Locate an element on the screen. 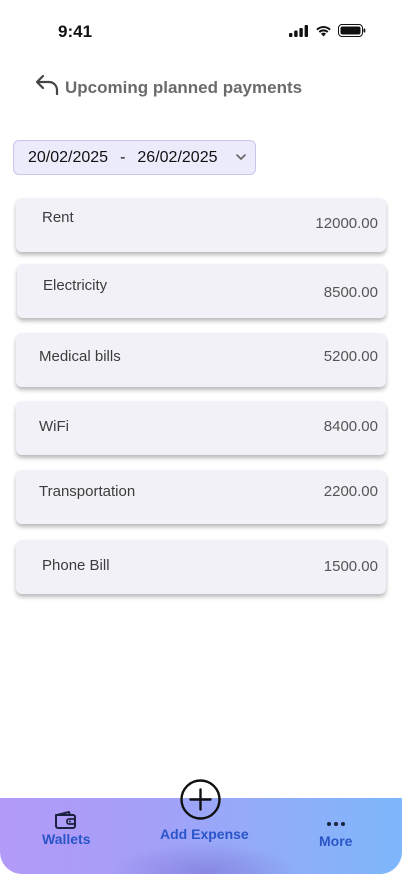 Image resolution: width=402 pixels, height=874 pixels. status-bar: 9:41 is located at coordinates (201, 28).